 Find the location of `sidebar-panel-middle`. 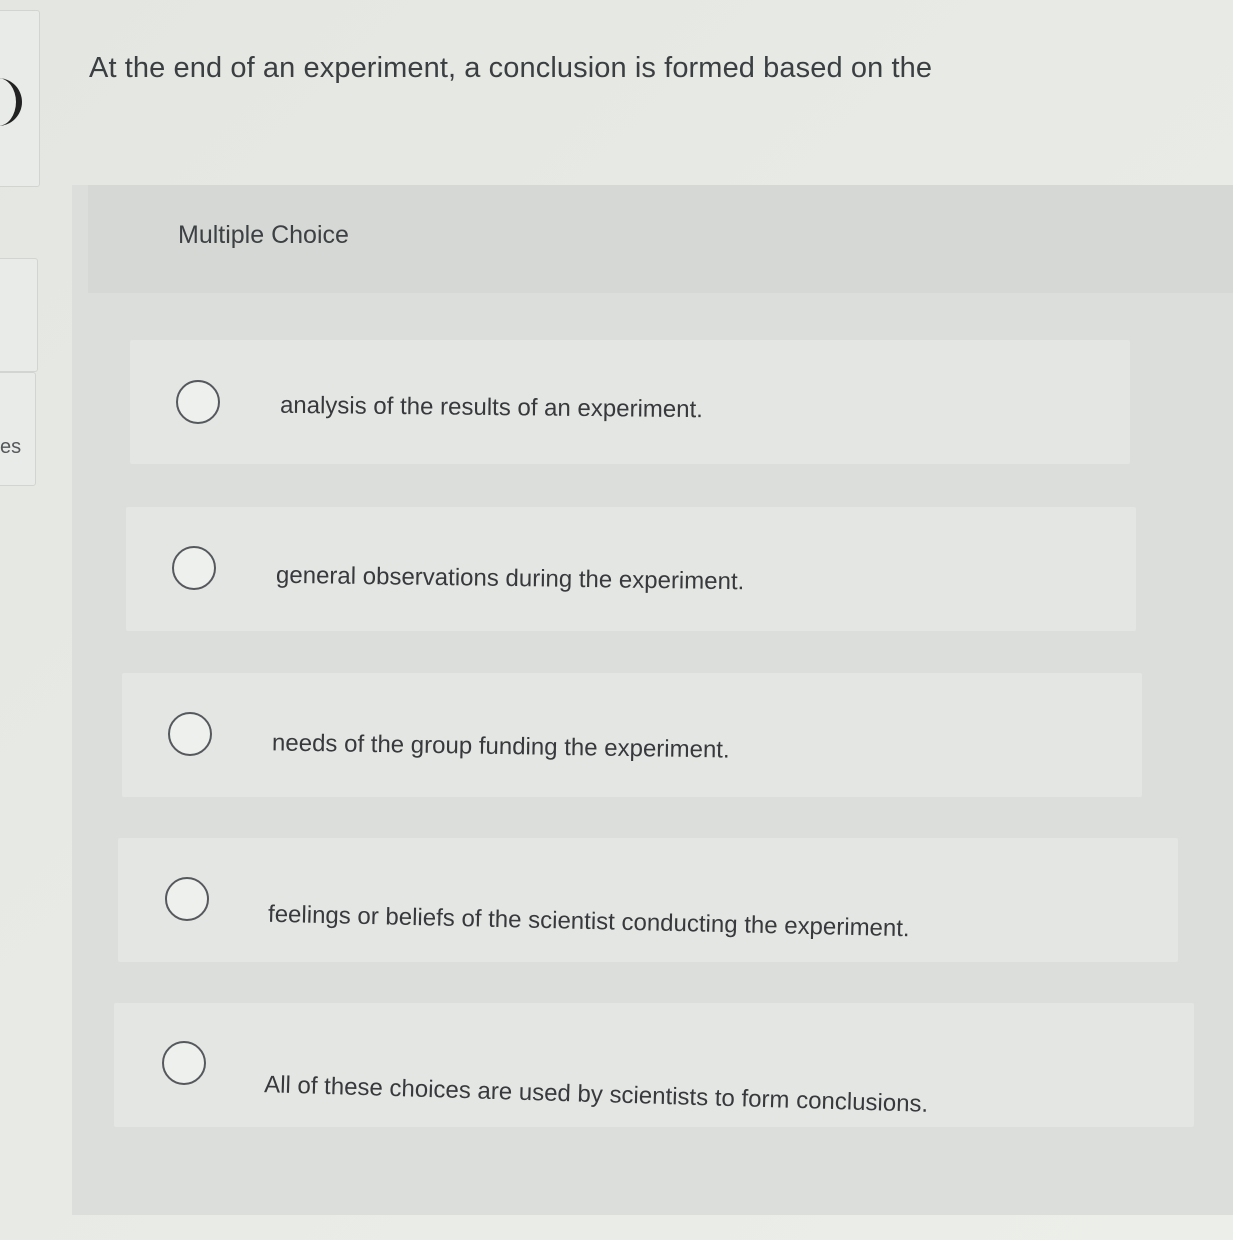

sidebar-panel-middle is located at coordinates (19, 315).